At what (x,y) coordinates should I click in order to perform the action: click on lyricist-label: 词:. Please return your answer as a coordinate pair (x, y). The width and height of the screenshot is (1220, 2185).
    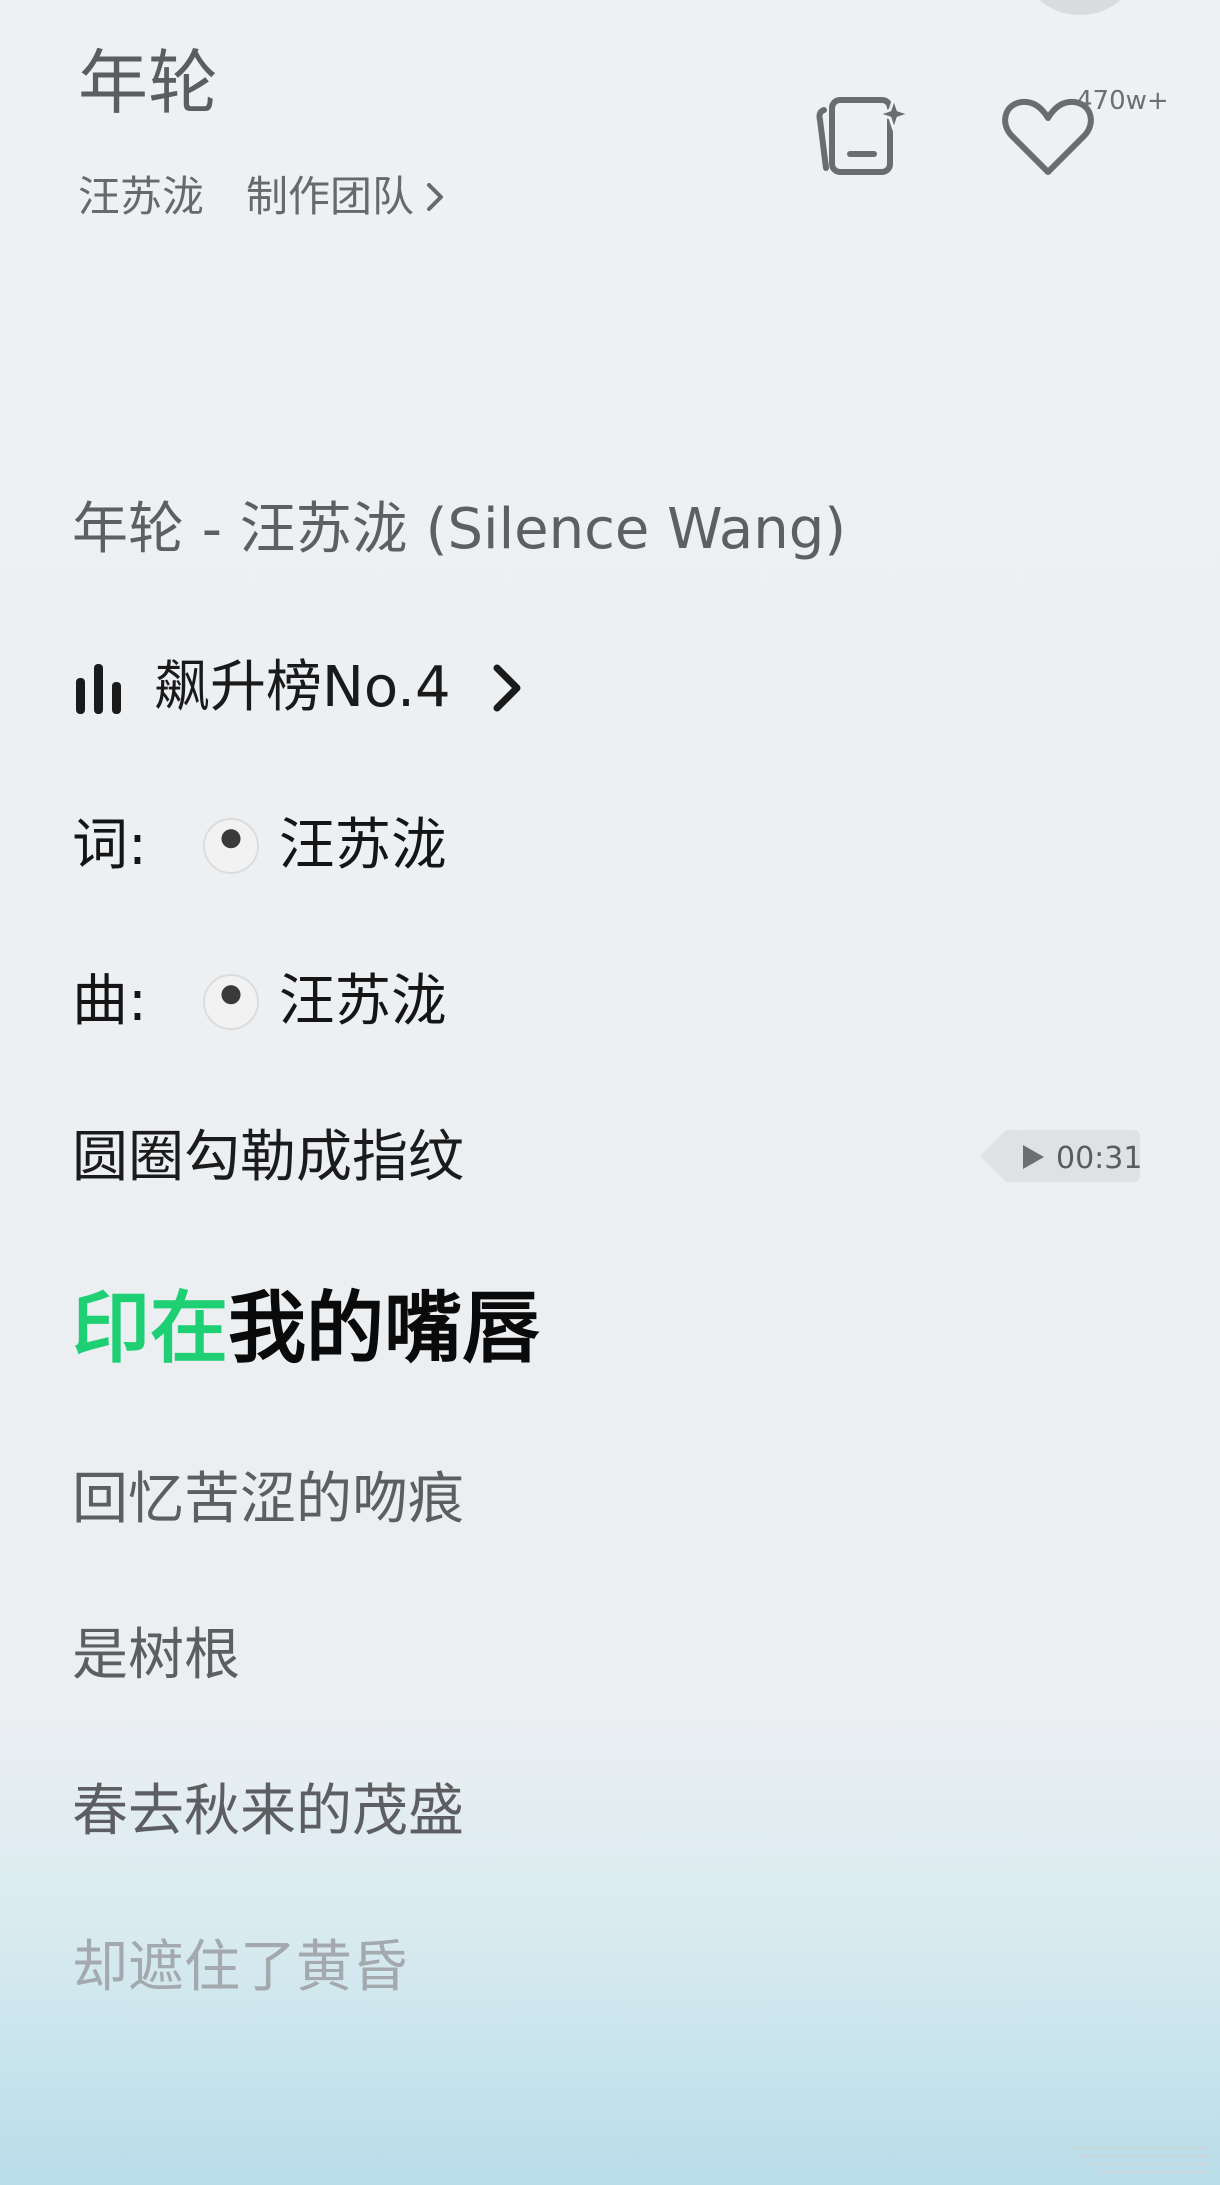
    Looking at the image, I should click on (109, 845).